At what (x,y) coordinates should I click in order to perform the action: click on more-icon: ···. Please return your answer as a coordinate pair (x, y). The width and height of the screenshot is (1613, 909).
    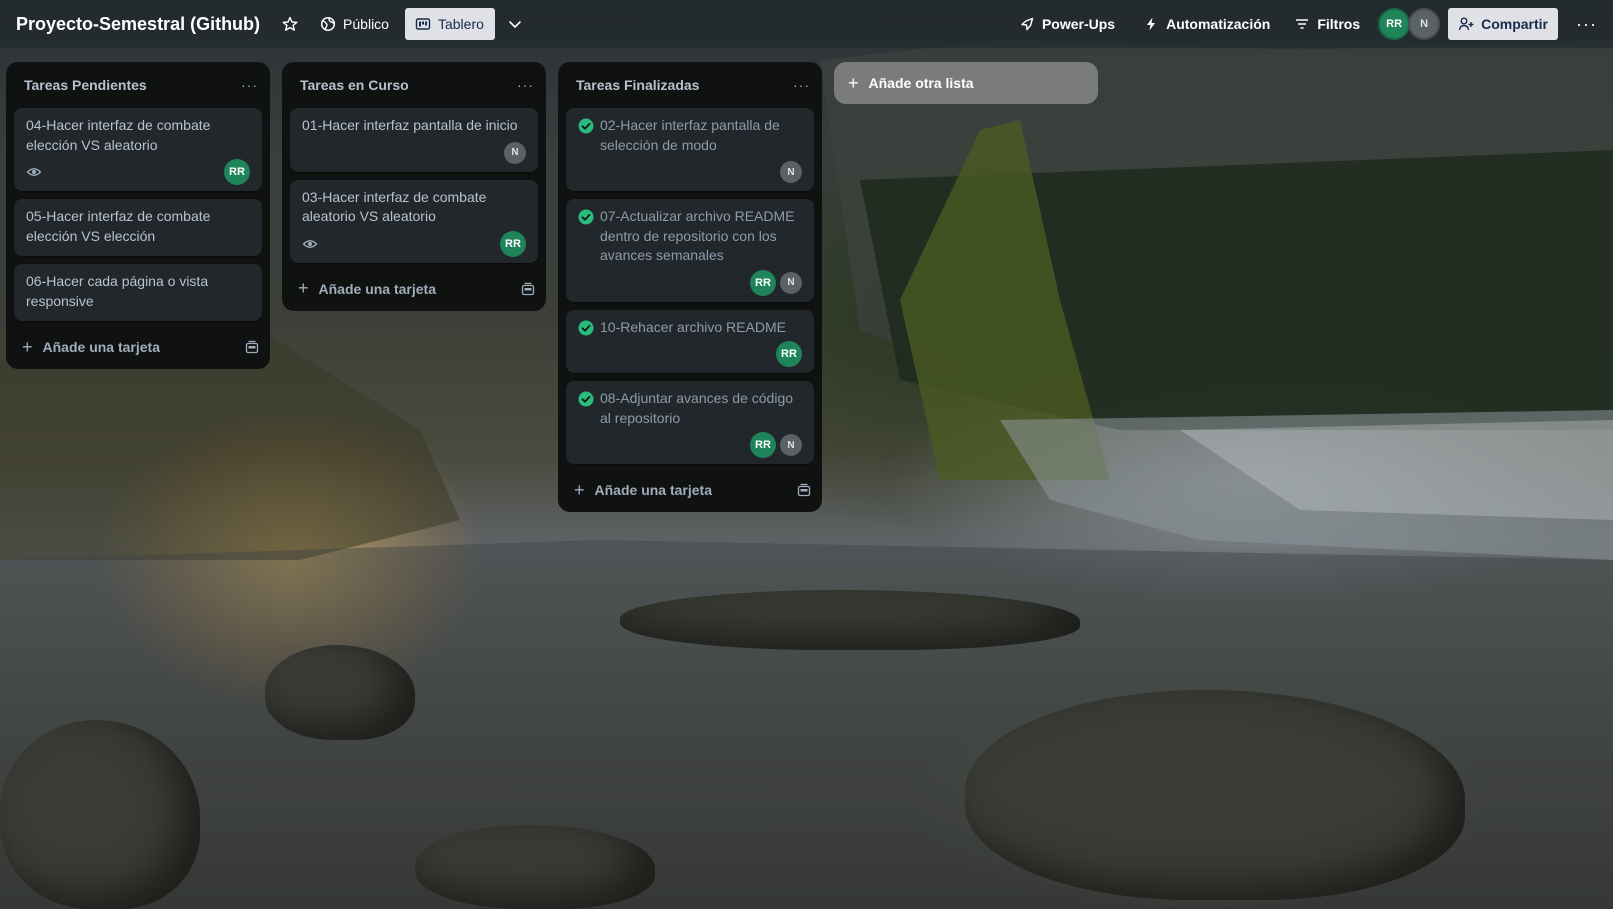
    Looking at the image, I should click on (1586, 23).